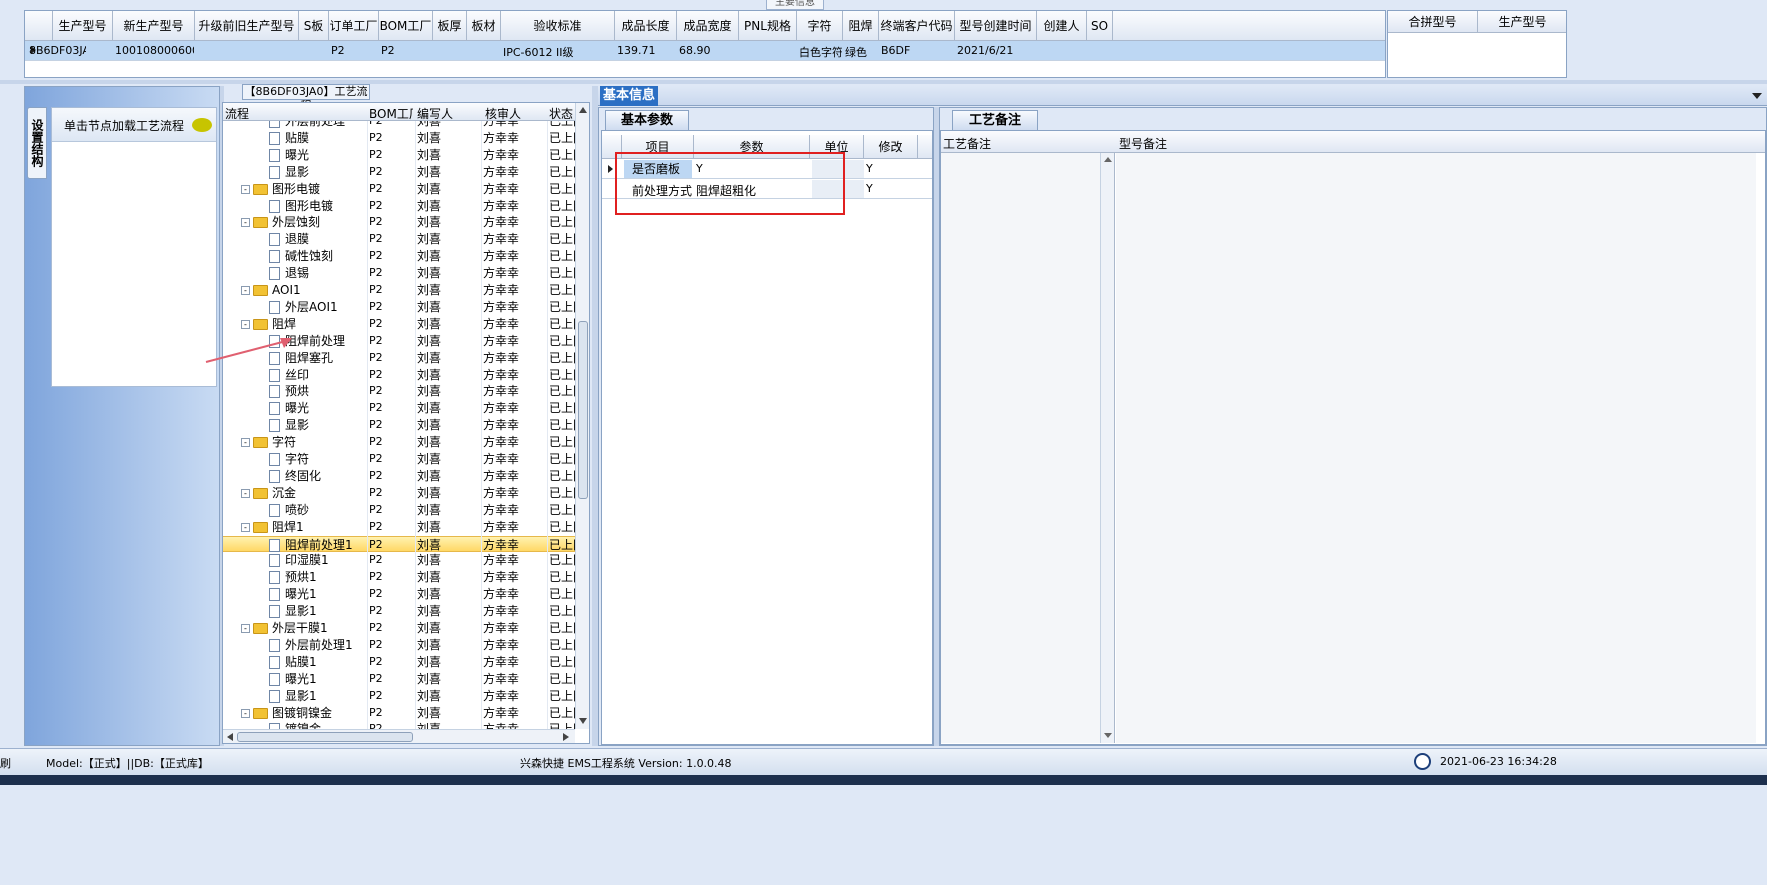 The height and width of the screenshot is (885, 1767). What do you see at coordinates (325, 737) in the screenshot?
I see `hscroll-thumb` at bounding box center [325, 737].